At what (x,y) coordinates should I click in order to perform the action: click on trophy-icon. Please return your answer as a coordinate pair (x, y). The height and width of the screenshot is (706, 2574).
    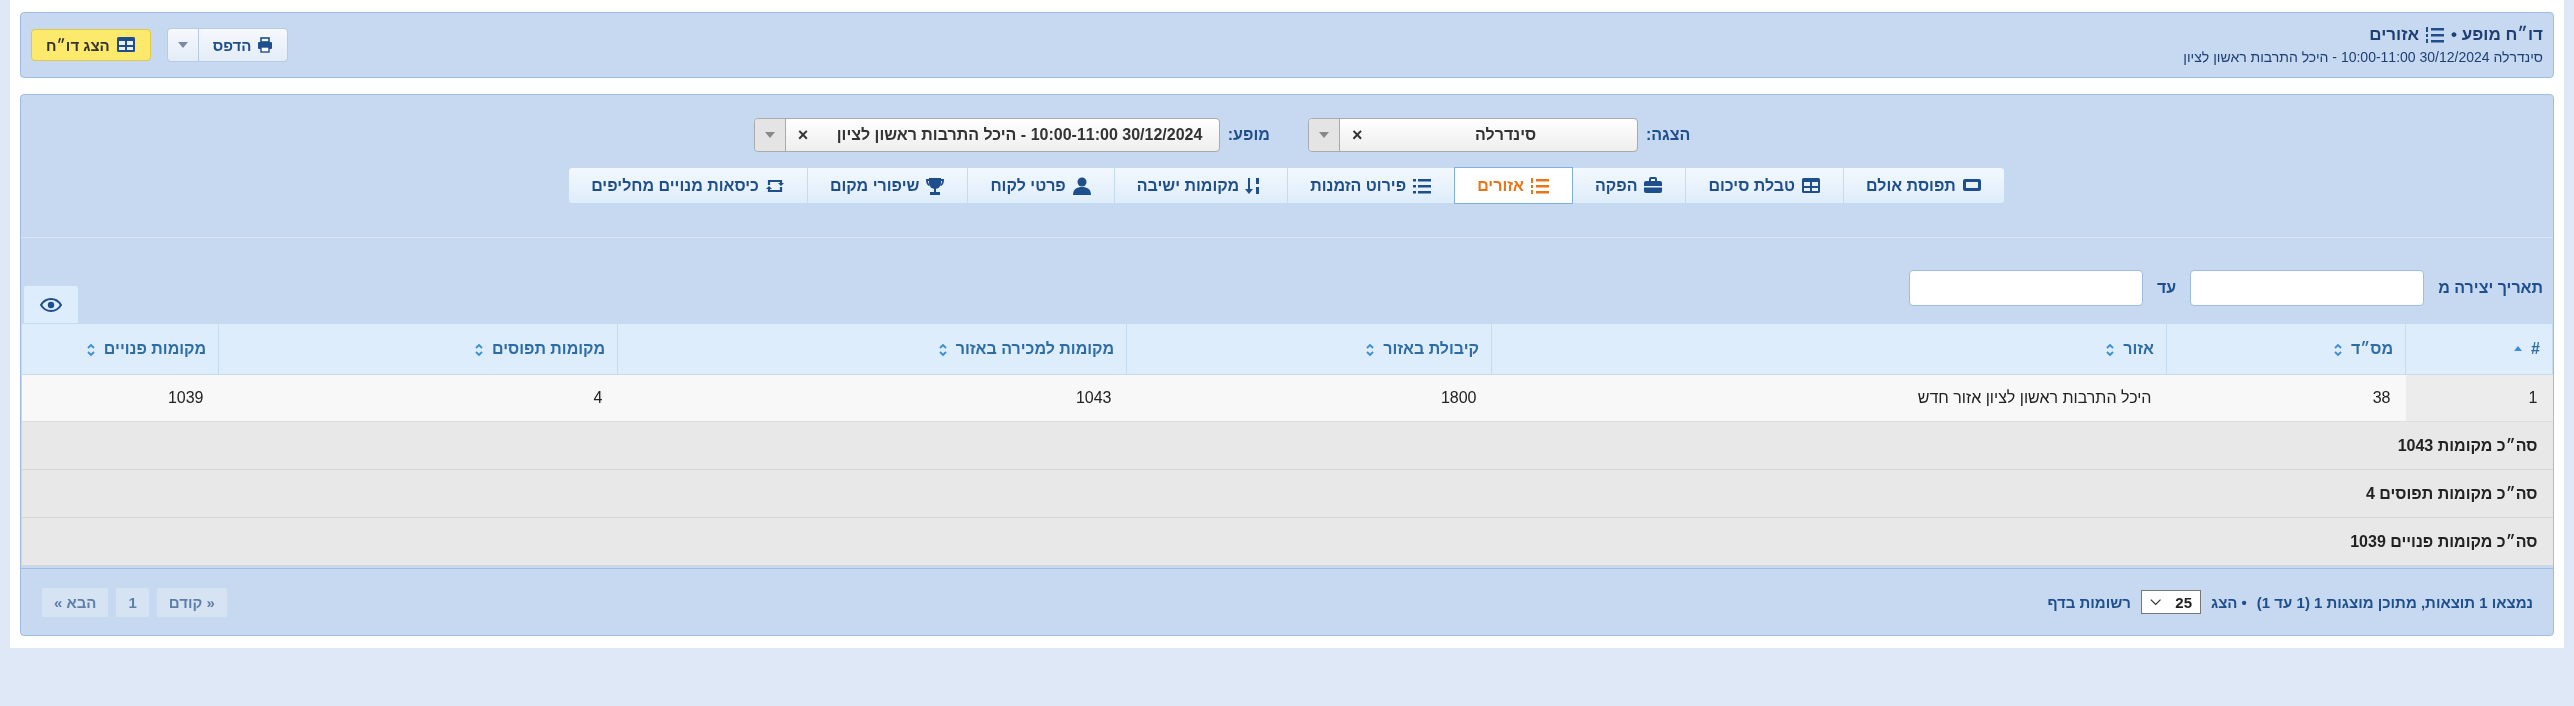
    Looking at the image, I should click on (935, 185).